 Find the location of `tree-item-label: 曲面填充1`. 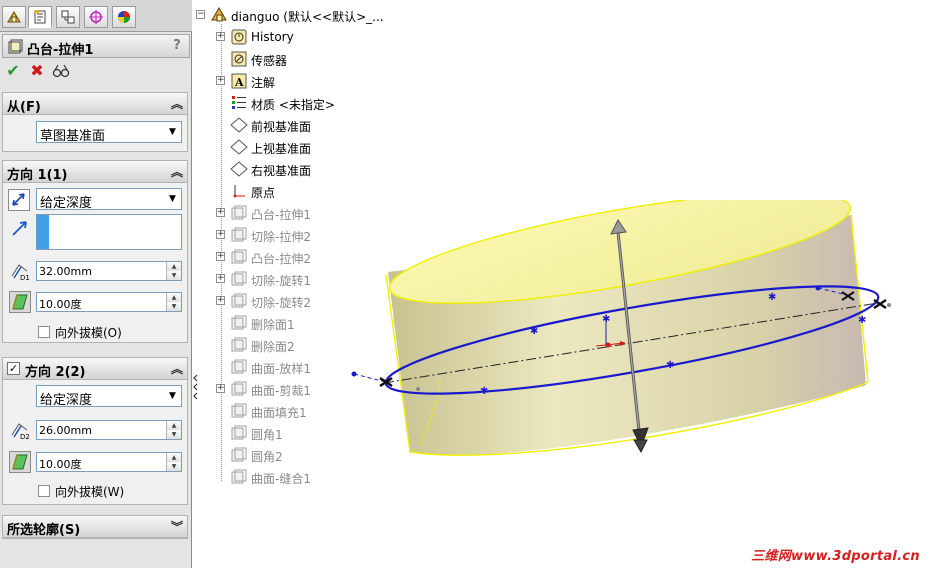

tree-item-label: 曲面填充1 is located at coordinates (279, 413).